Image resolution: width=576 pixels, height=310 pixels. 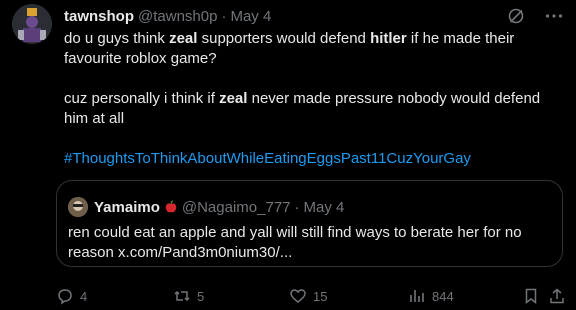 I want to click on apple-emoji-icon, so click(x=171, y=207).